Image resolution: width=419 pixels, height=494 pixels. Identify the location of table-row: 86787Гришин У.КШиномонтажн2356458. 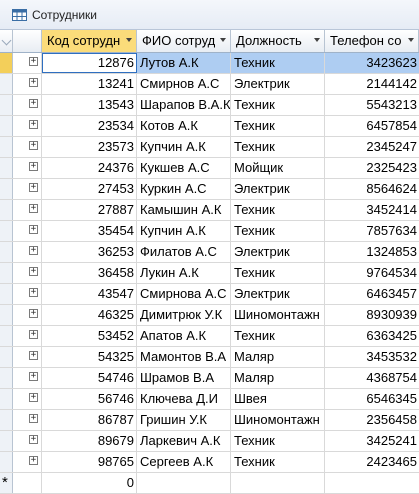
(209, 420).